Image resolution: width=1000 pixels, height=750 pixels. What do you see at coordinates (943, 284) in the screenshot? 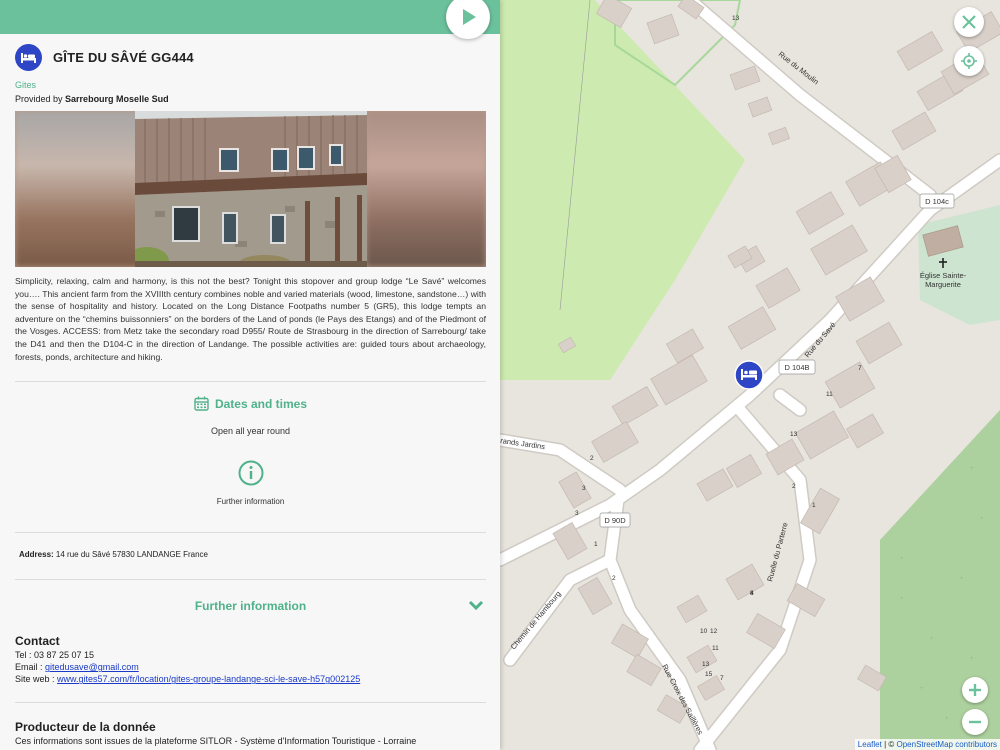
I see `map-label-church-2: Marguerite` at bounding box center [943, 284].